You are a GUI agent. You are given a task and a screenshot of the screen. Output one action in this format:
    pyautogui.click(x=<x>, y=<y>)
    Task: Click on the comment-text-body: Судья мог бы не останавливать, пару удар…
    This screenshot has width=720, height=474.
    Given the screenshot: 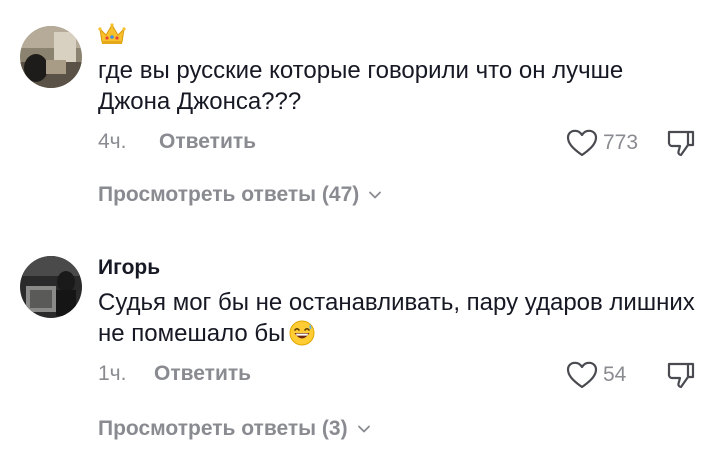 What is the action you would take?
    pyautogui.click(x=396, y=318)
    